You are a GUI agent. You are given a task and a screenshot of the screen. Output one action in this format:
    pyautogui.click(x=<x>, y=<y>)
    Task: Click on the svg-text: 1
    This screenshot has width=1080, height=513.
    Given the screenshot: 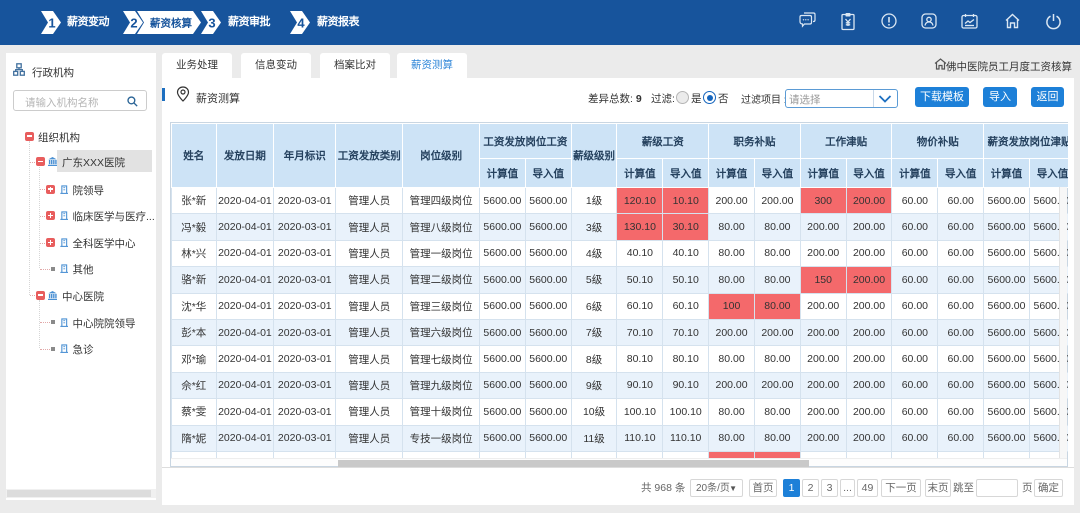 What is the action you would take?
    pyautogui.click(x=51, y=23)
    